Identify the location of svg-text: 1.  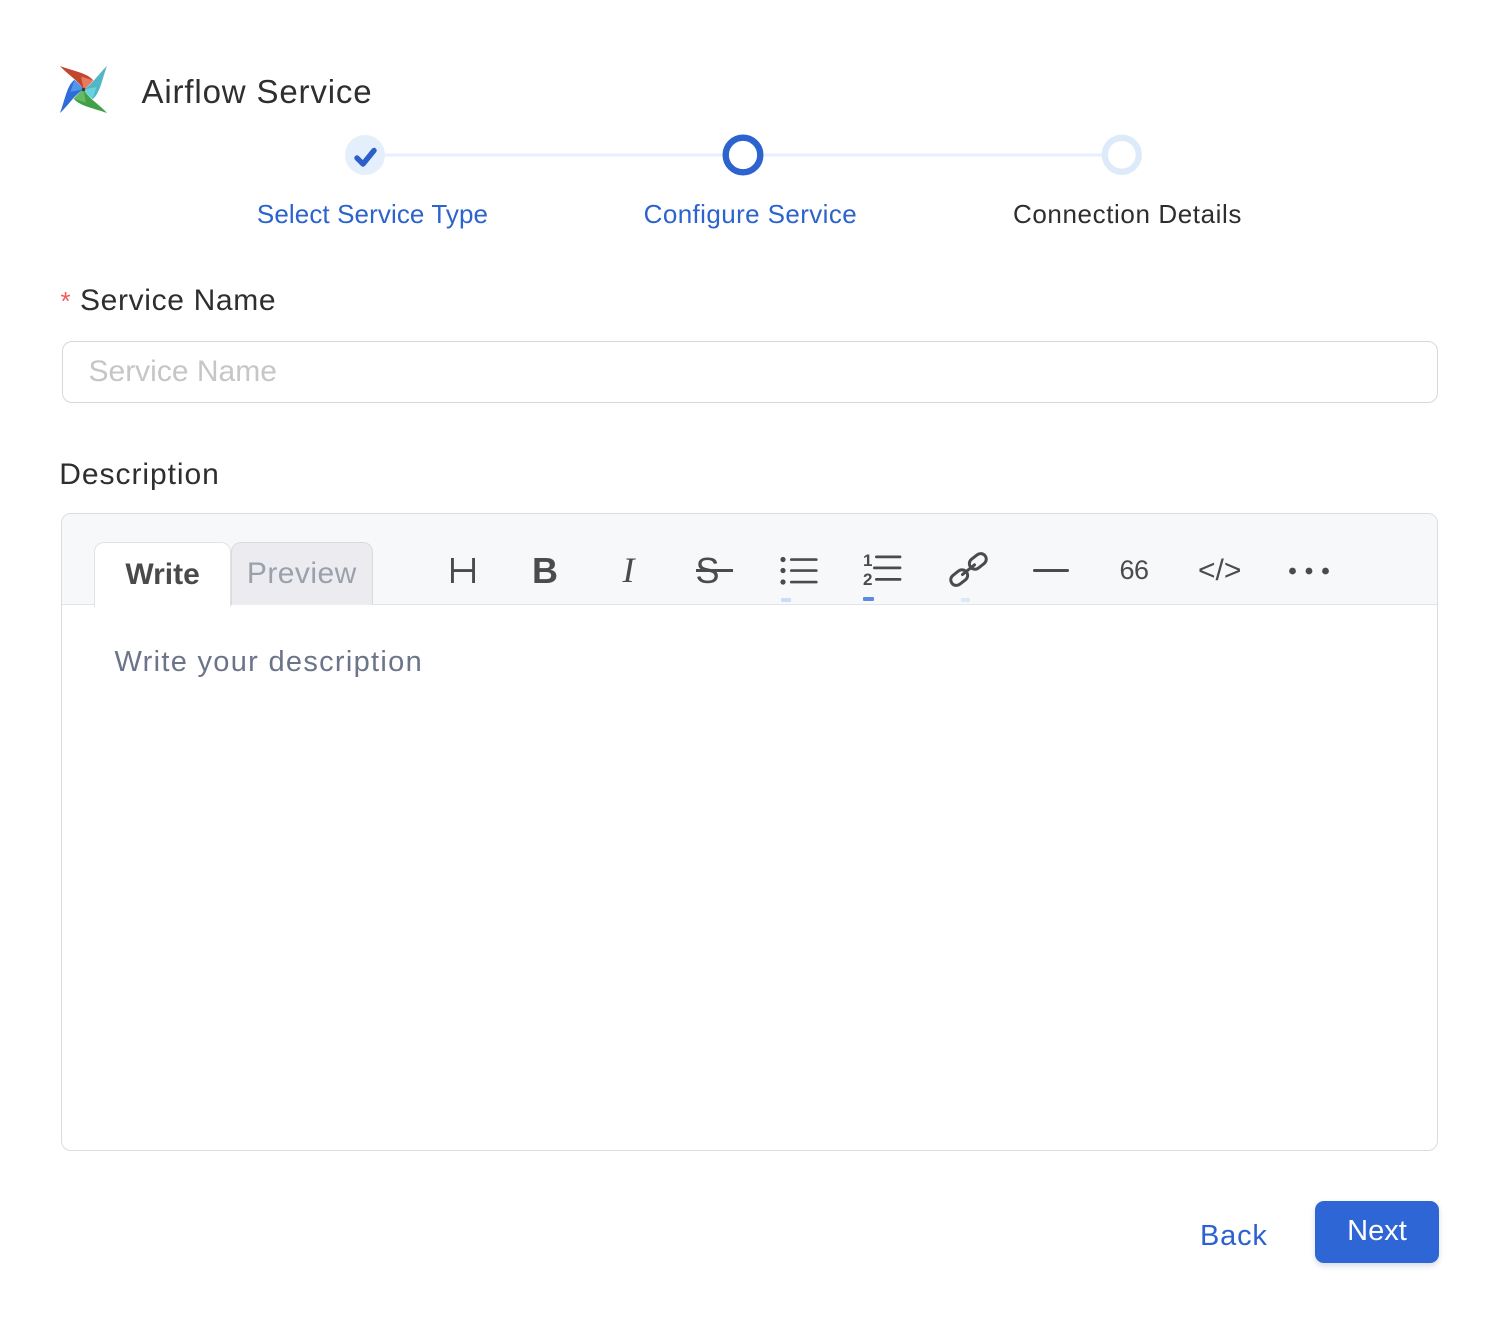
(867, 561).